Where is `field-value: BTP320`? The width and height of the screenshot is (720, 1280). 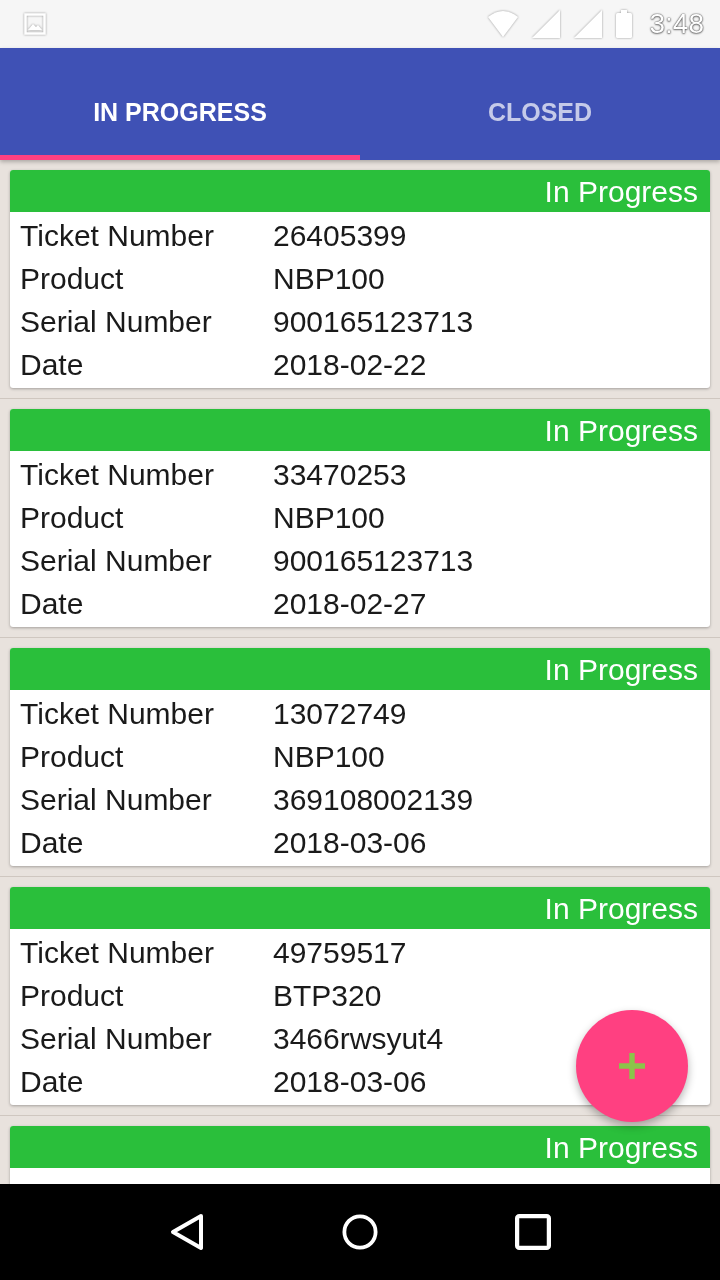
field-value: BTP320 is located at coordinates (327, 995).